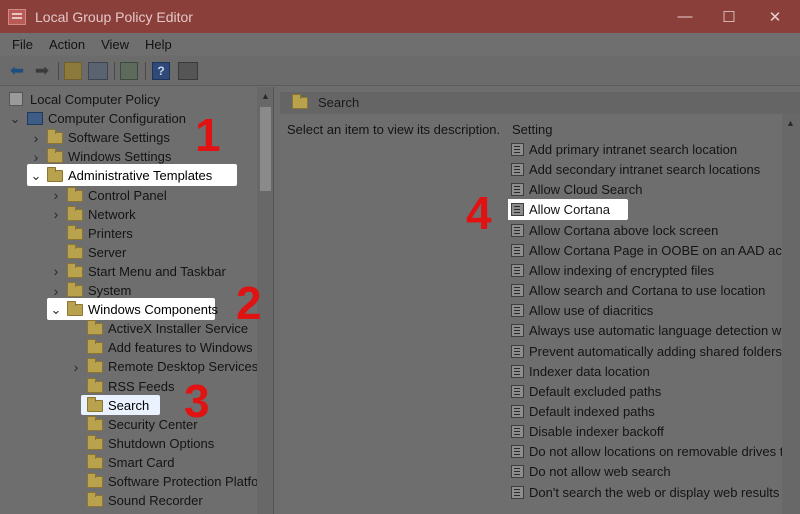 This screenshot has height=514, width=800. Describe the element at coordinates (265, 149) in the screenshot. I see `tree-scroll-thumb` at that location.